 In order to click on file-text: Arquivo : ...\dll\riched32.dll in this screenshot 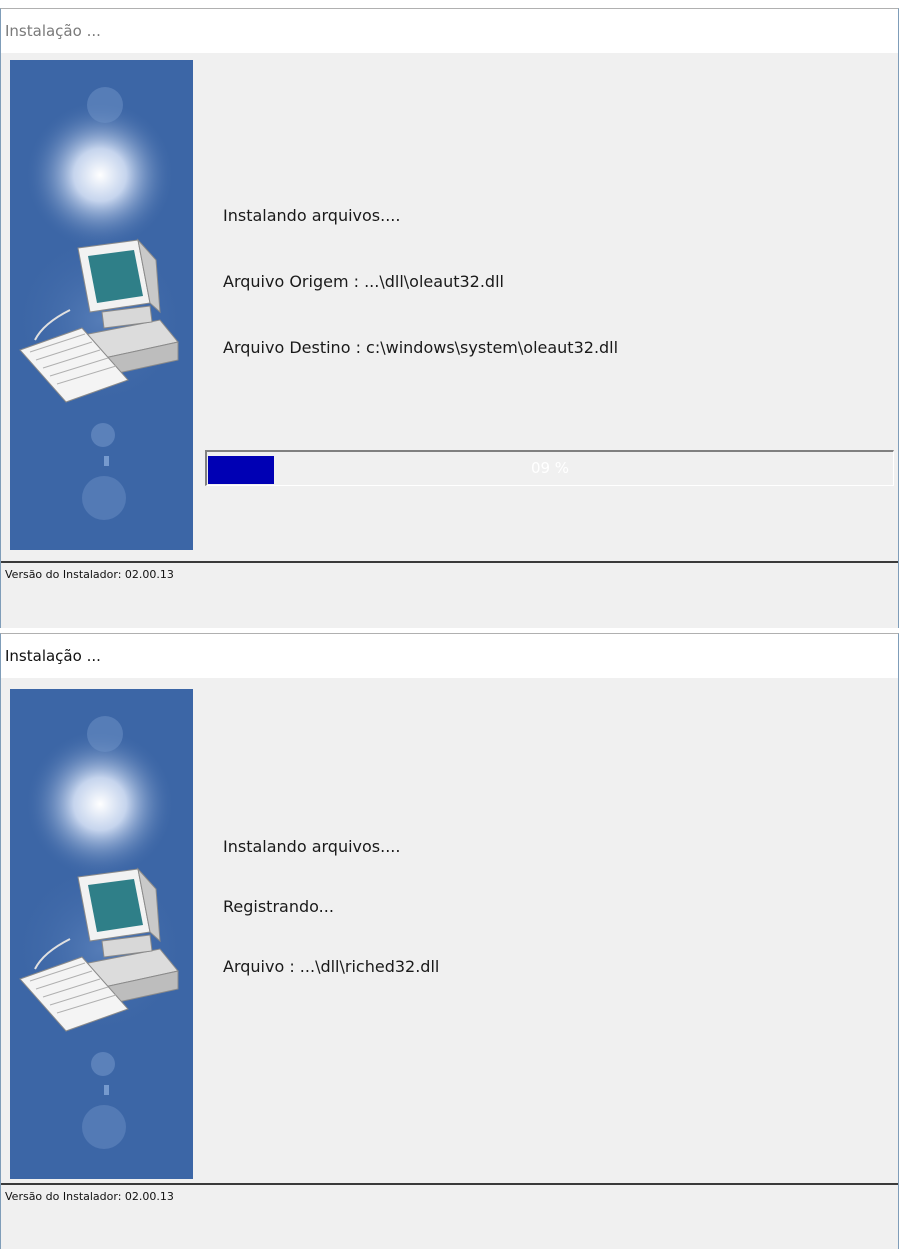, I will do `click(331, 966)`.